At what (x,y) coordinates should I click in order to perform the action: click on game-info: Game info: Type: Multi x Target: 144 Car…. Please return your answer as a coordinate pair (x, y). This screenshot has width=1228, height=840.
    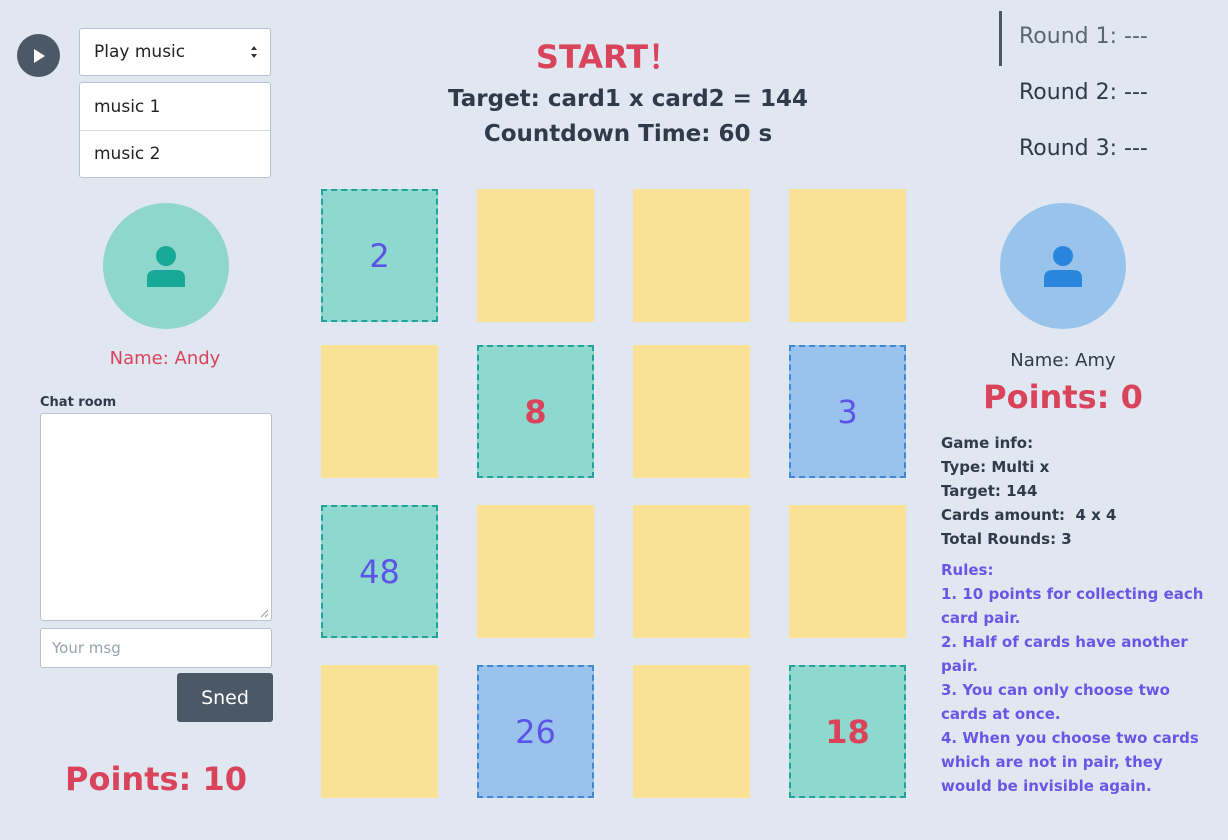
    Looking at the image, I should click on (1078, 491).